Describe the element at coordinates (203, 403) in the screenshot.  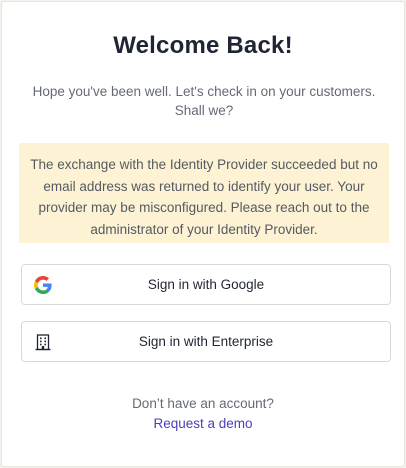
I see `no-account-text: Don’t have an account?` at that location.